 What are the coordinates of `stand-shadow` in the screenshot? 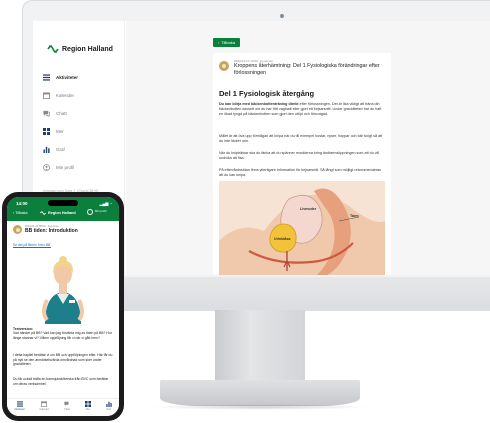 It's located at (260, 407).